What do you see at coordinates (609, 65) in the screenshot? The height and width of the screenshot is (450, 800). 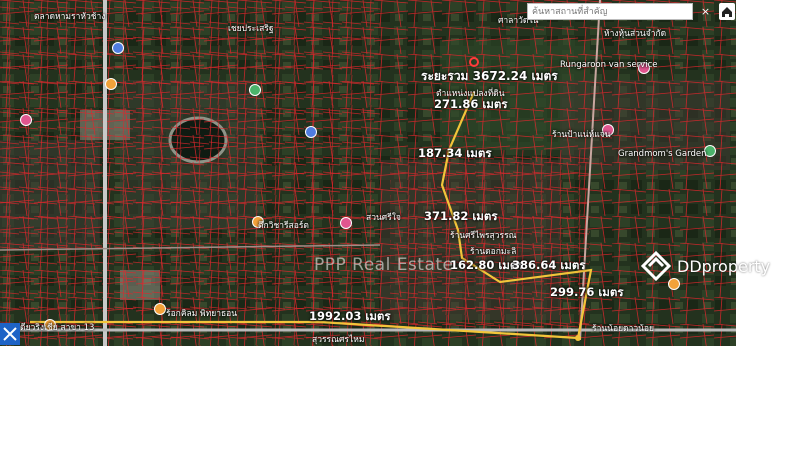 I see `place-label: Rungaroon van service` at bounding box center [609, 65].